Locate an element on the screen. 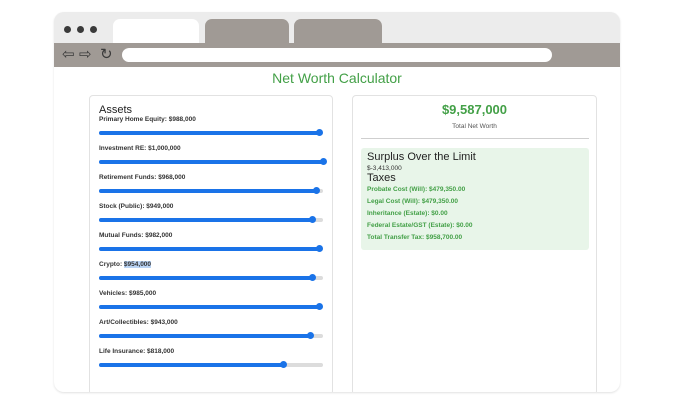 The image size is (688, 416). asset-row: Life Insurance: $818,000 is located at coordinates (212, 362).